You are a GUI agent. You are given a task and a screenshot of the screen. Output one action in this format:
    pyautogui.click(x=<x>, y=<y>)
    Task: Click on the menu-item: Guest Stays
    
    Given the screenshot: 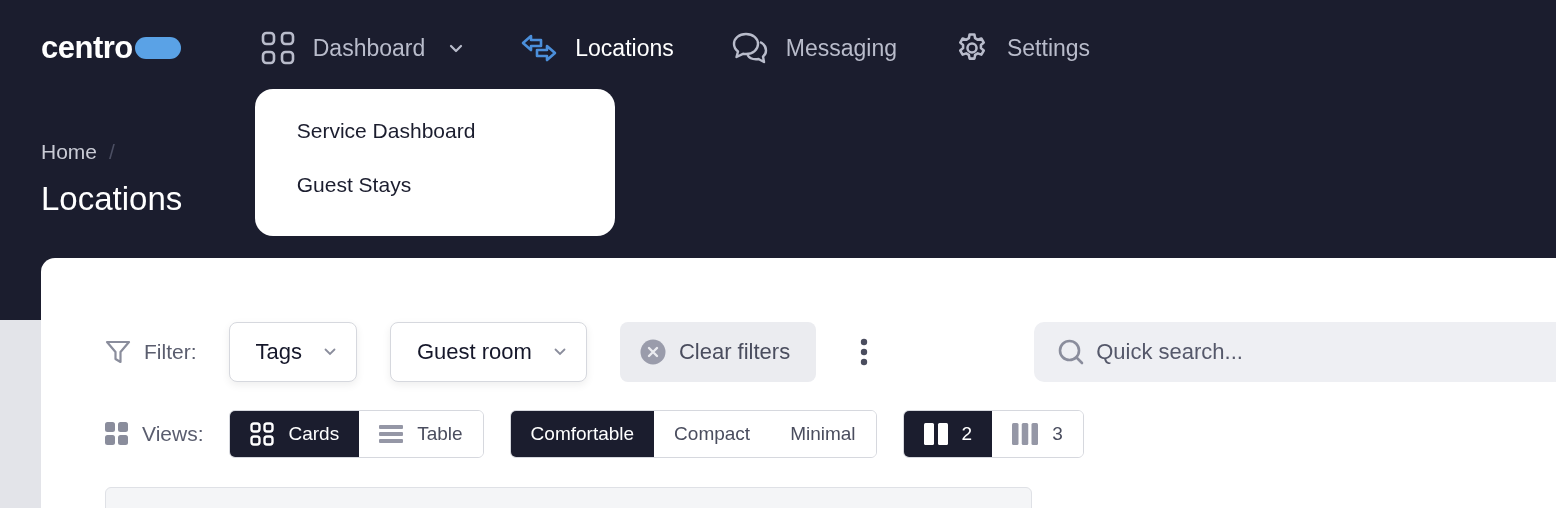 What is the action you would take?
    pyautogui.click(x=455, y=185)
    